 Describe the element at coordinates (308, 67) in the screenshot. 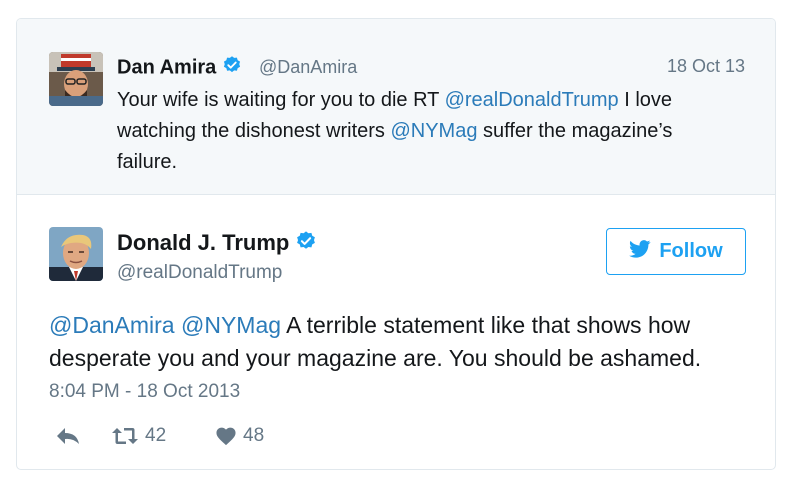

I see `quoted-author-handle: @DanAmira` at that location.